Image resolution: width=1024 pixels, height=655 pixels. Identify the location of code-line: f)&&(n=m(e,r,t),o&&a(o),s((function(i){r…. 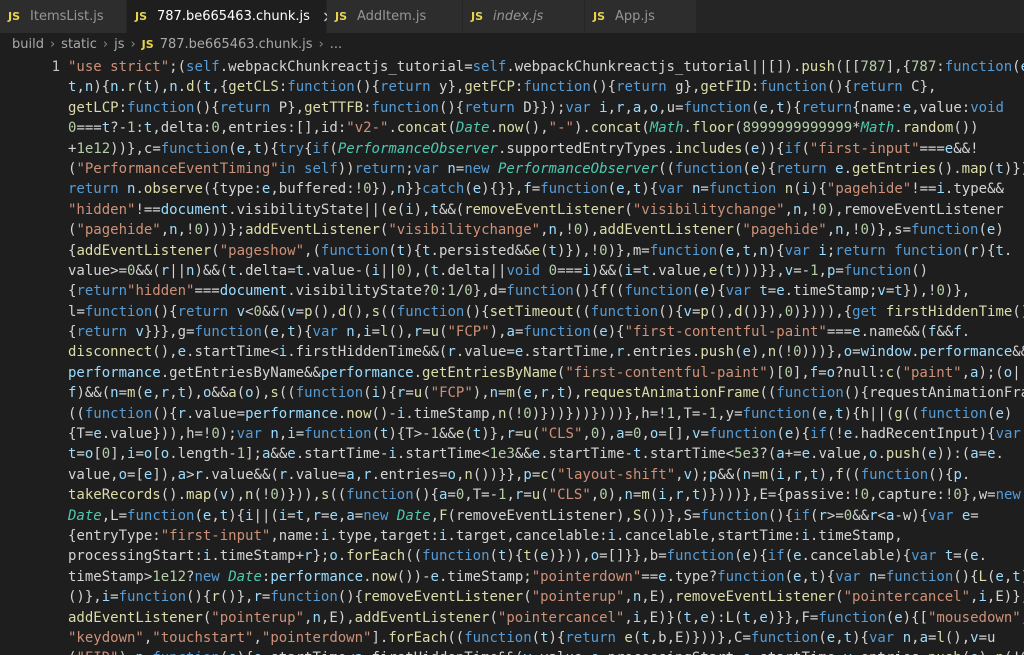
(546, 393).